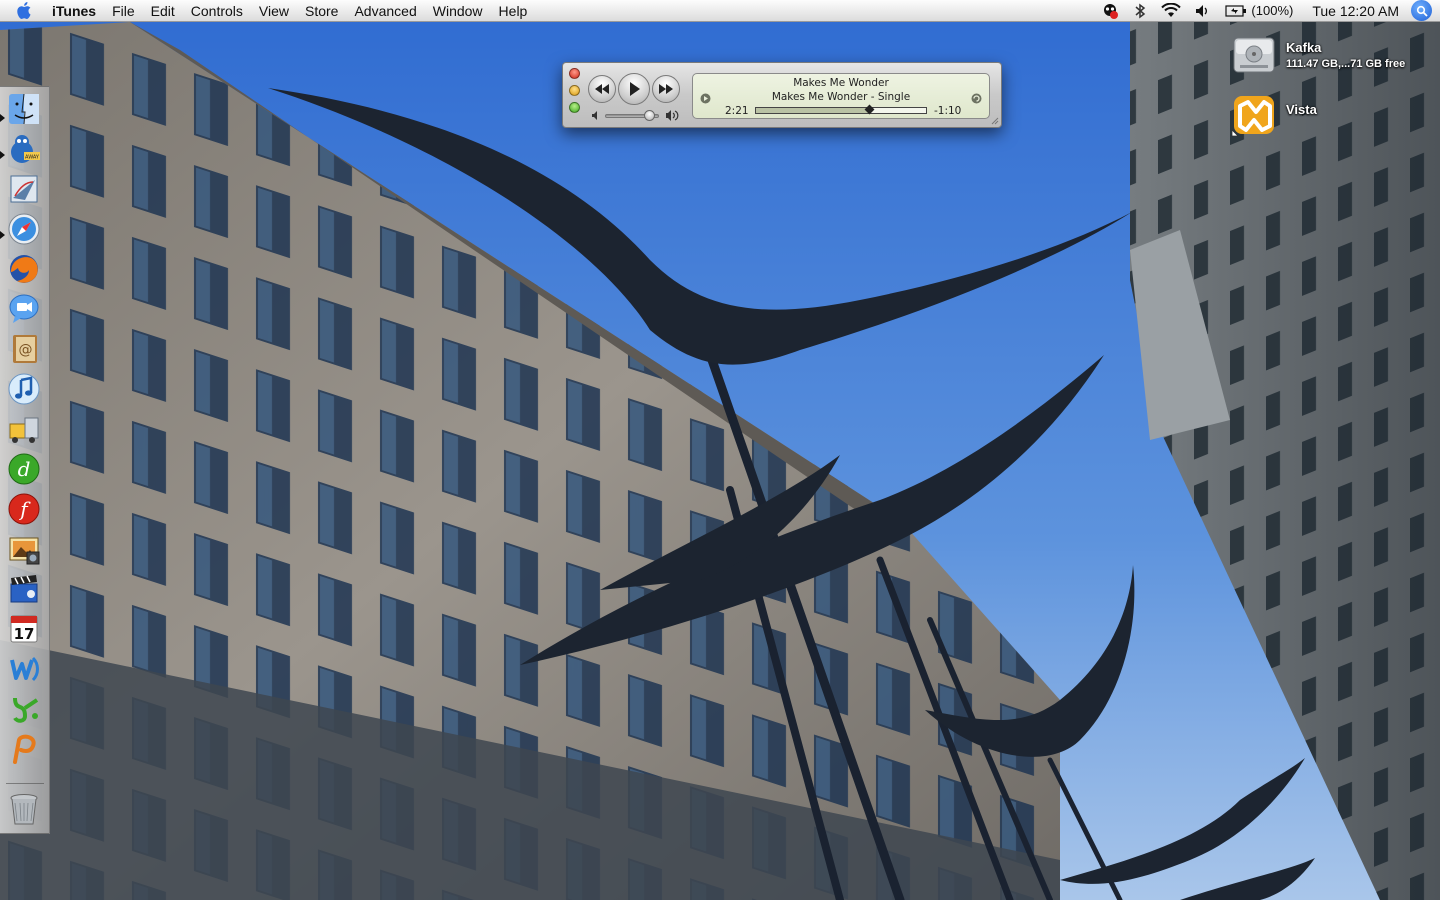  I want to click on finder-icon, so click(24, 109).